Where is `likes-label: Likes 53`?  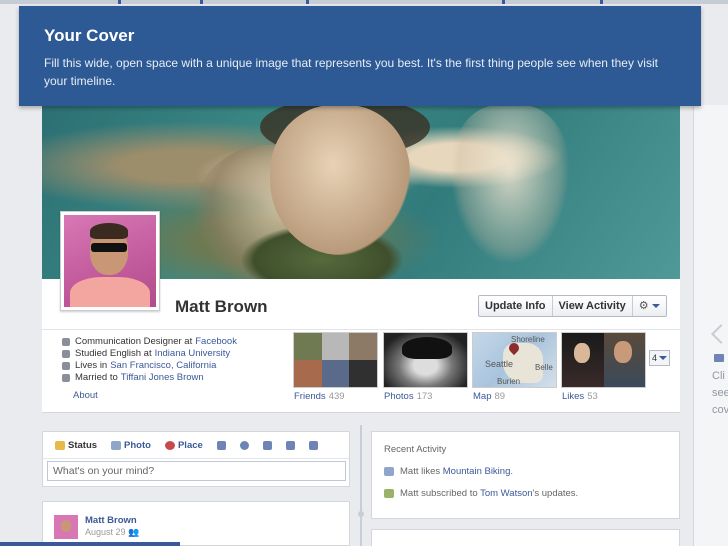 likes-label: Likes 53 is located at coordinates (580, 396).